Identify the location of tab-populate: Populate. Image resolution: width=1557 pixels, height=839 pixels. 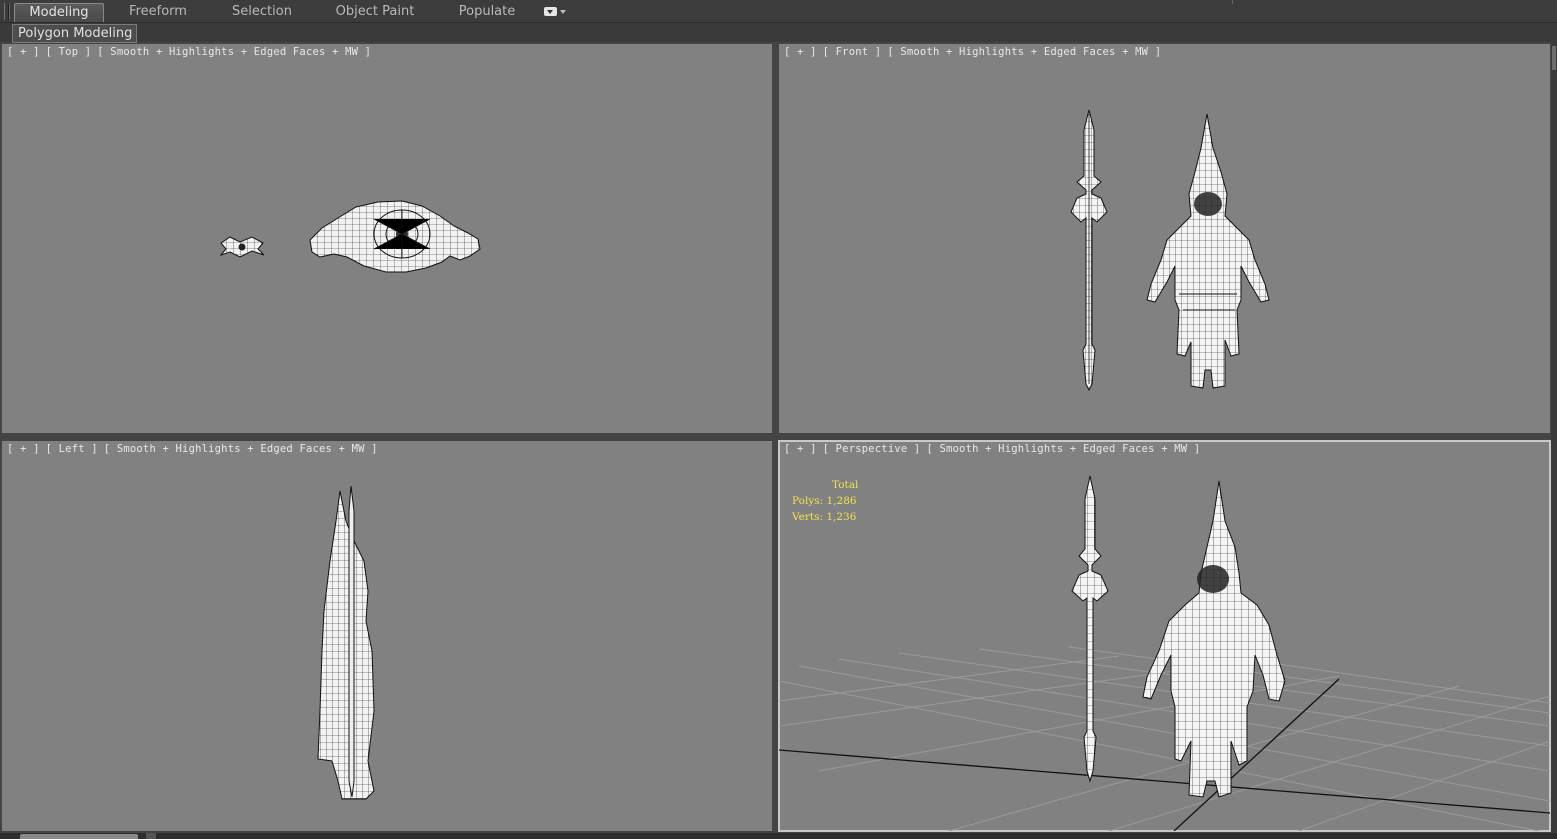
(487, 12).